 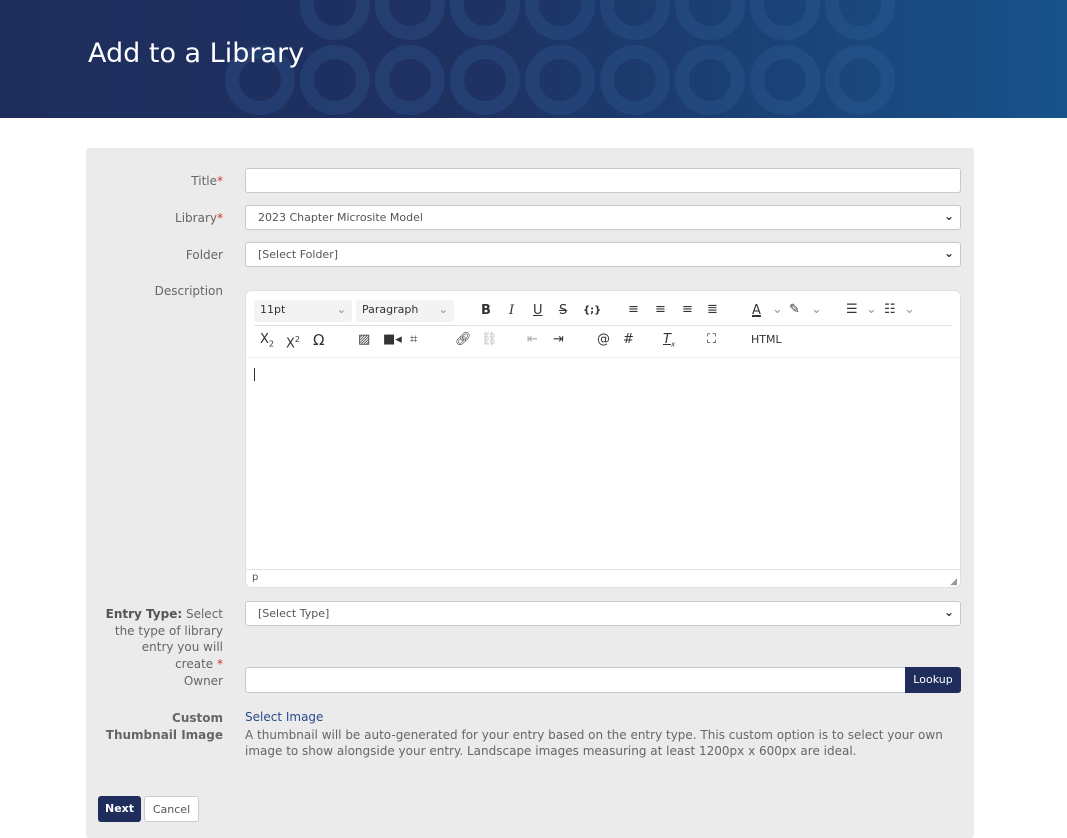 I want to click on strikethrough-icon: S, so click(x=563, y=311).